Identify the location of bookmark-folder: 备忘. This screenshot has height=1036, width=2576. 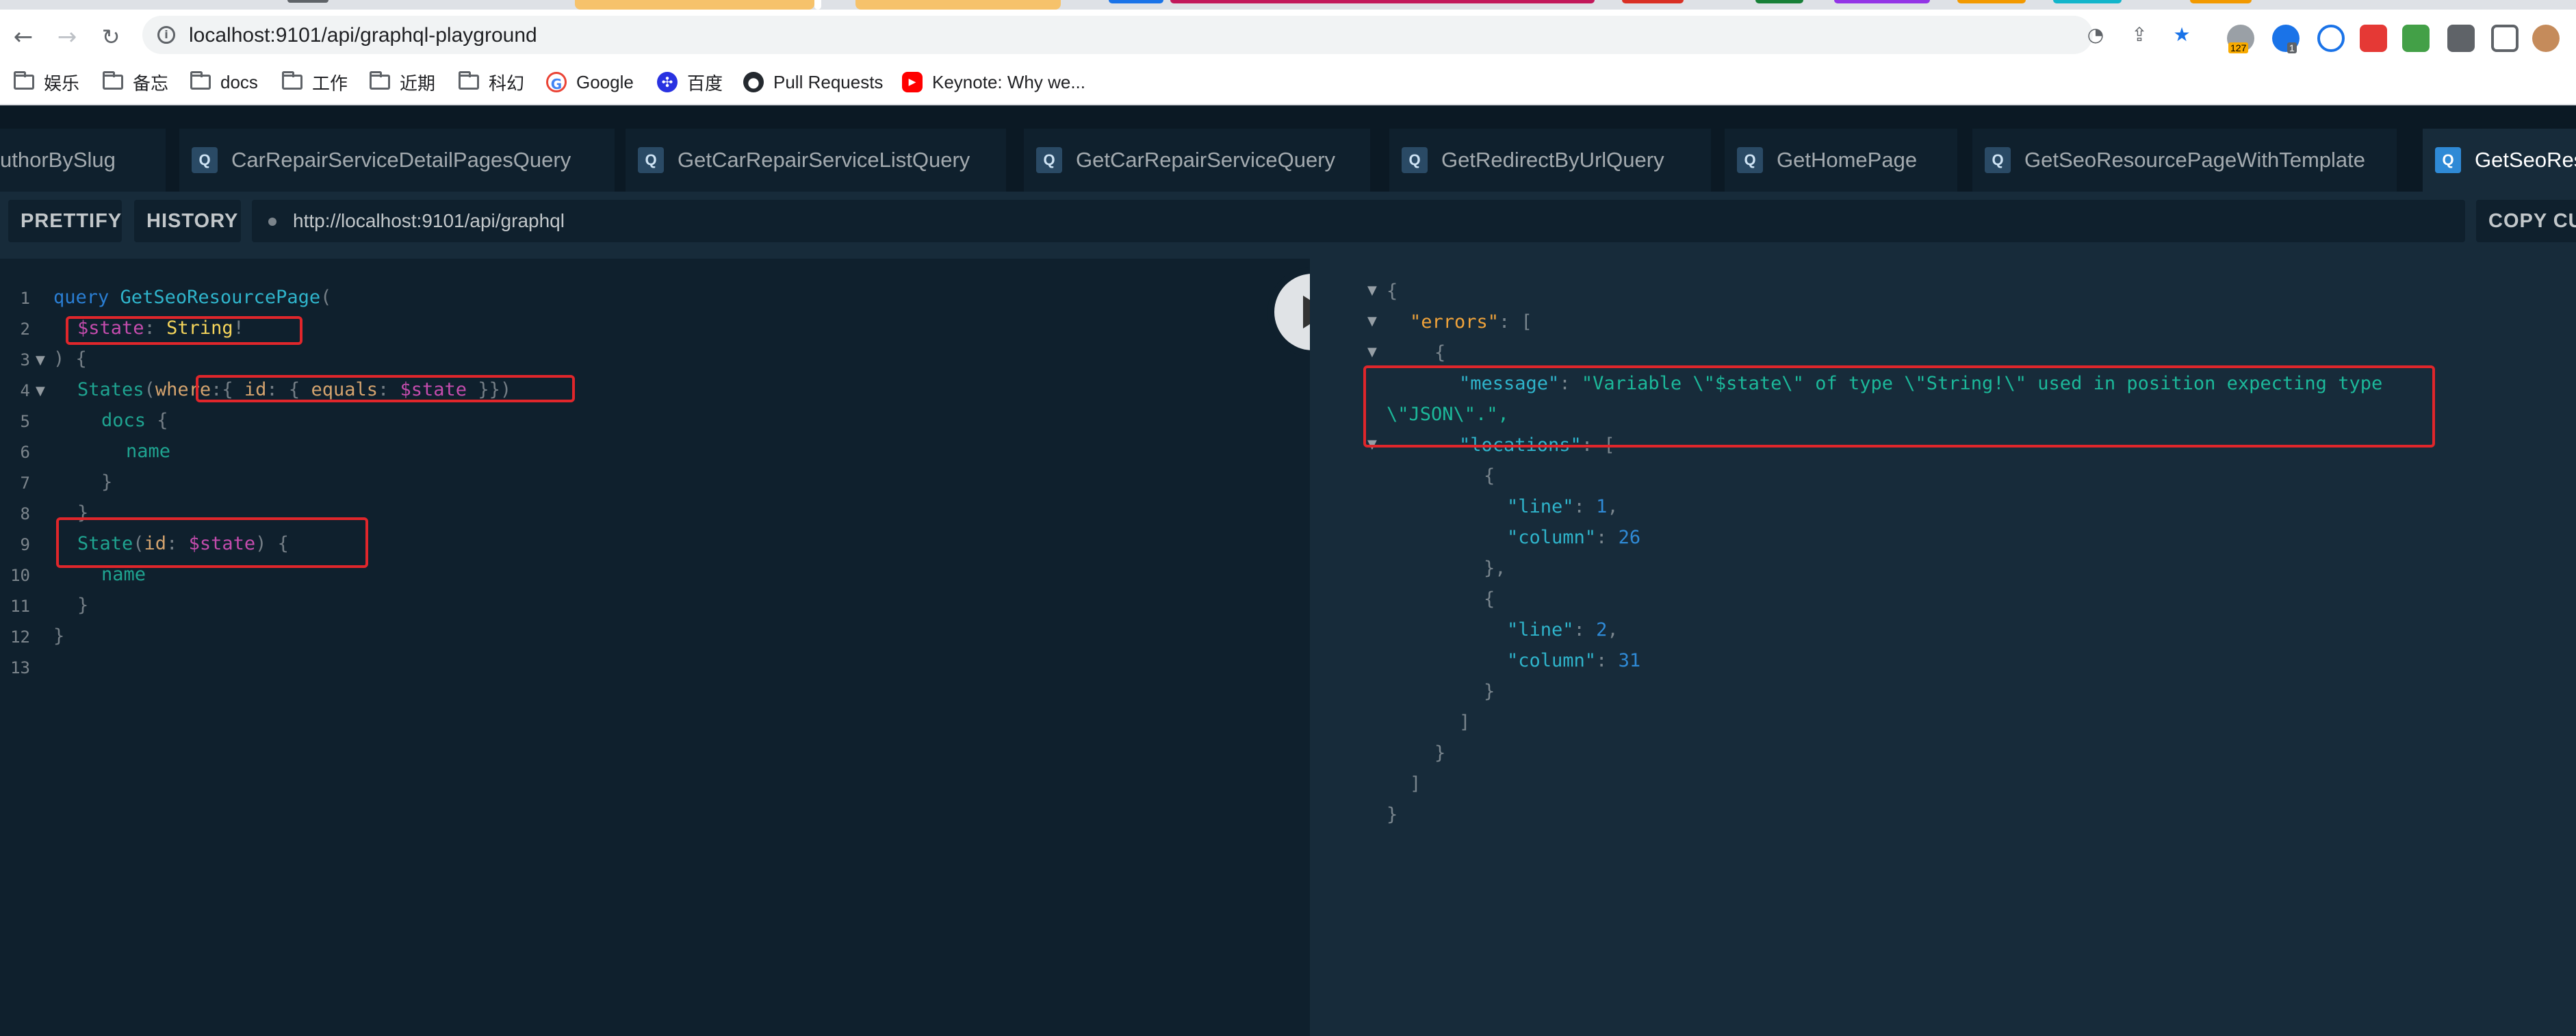
(135, 82).